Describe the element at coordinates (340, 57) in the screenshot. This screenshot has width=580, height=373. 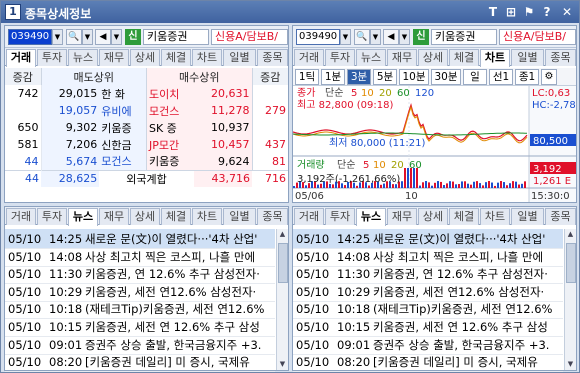
I see `right-tab-investor: 투자` at that location.